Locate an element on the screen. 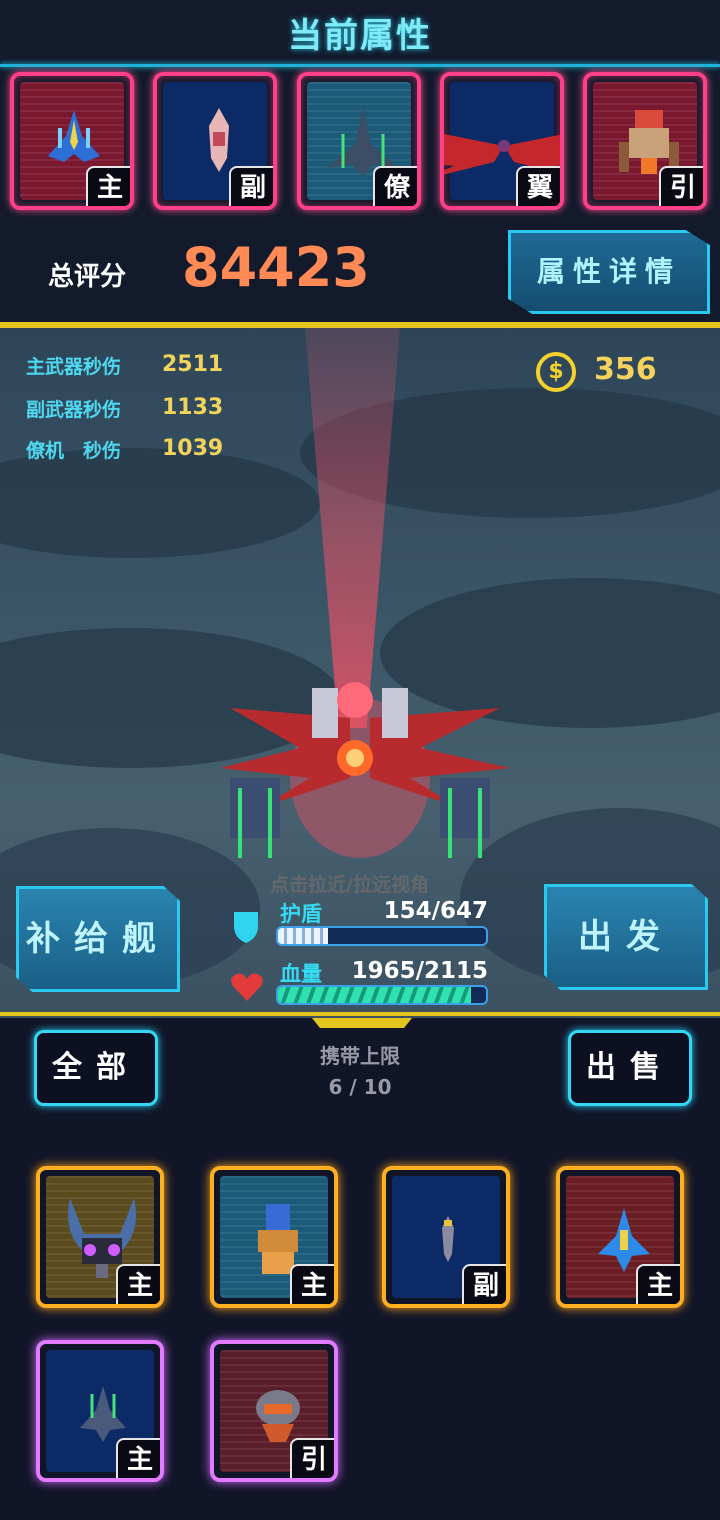 The height and width of the screenshot is (1520, 720). carry-limit-label: 携带上限 is located at coordinates (360, 1056).